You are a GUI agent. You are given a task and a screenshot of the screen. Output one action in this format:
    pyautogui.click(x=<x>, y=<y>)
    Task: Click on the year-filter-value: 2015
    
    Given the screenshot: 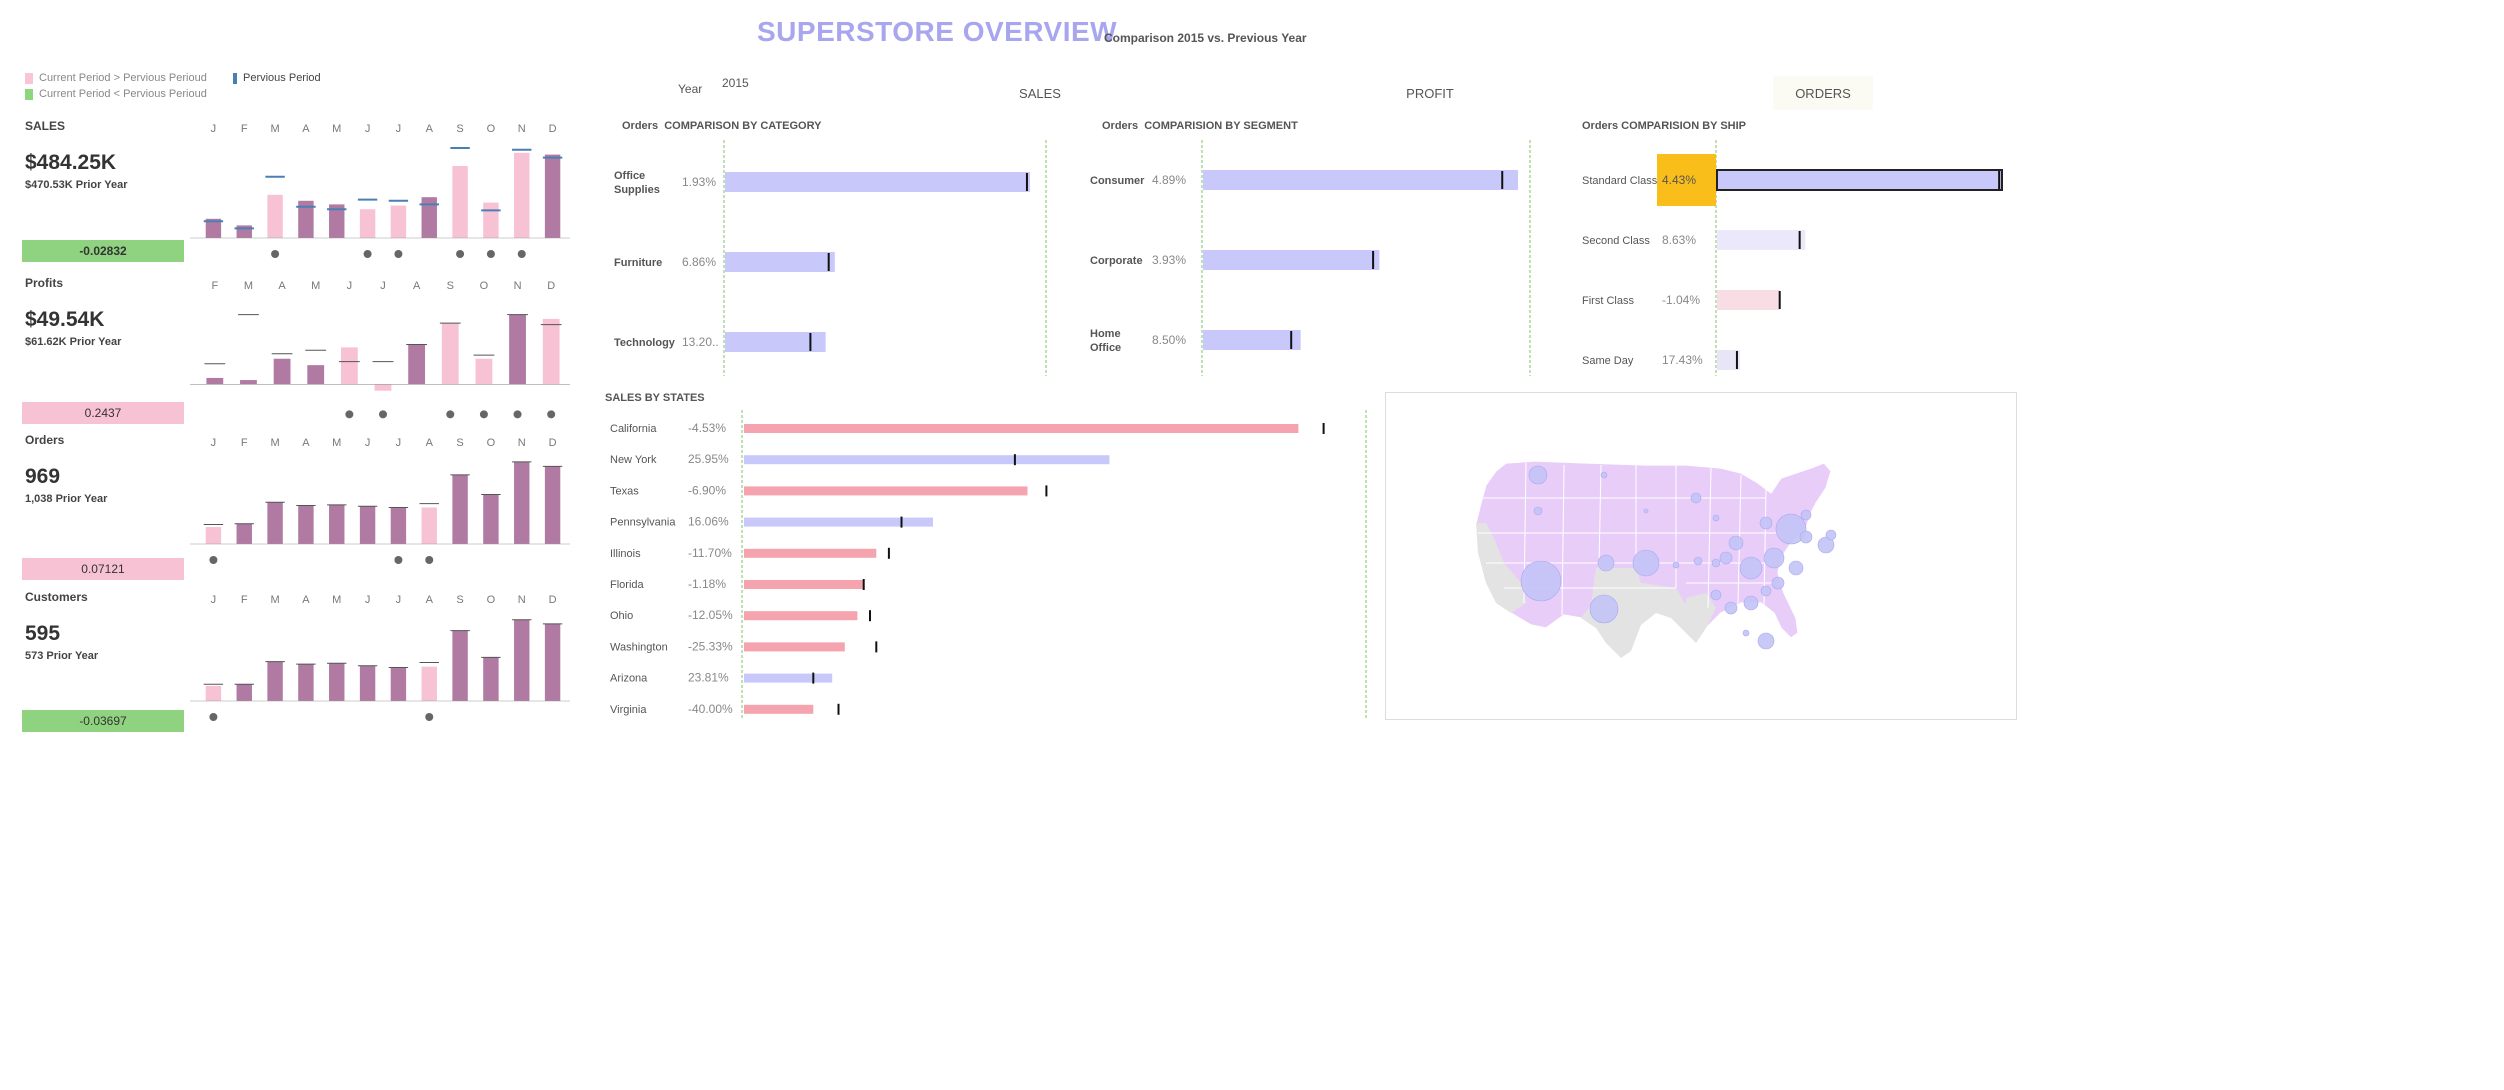 What is the action you would take?
    pyautogui.click(x=735, y=83)
    